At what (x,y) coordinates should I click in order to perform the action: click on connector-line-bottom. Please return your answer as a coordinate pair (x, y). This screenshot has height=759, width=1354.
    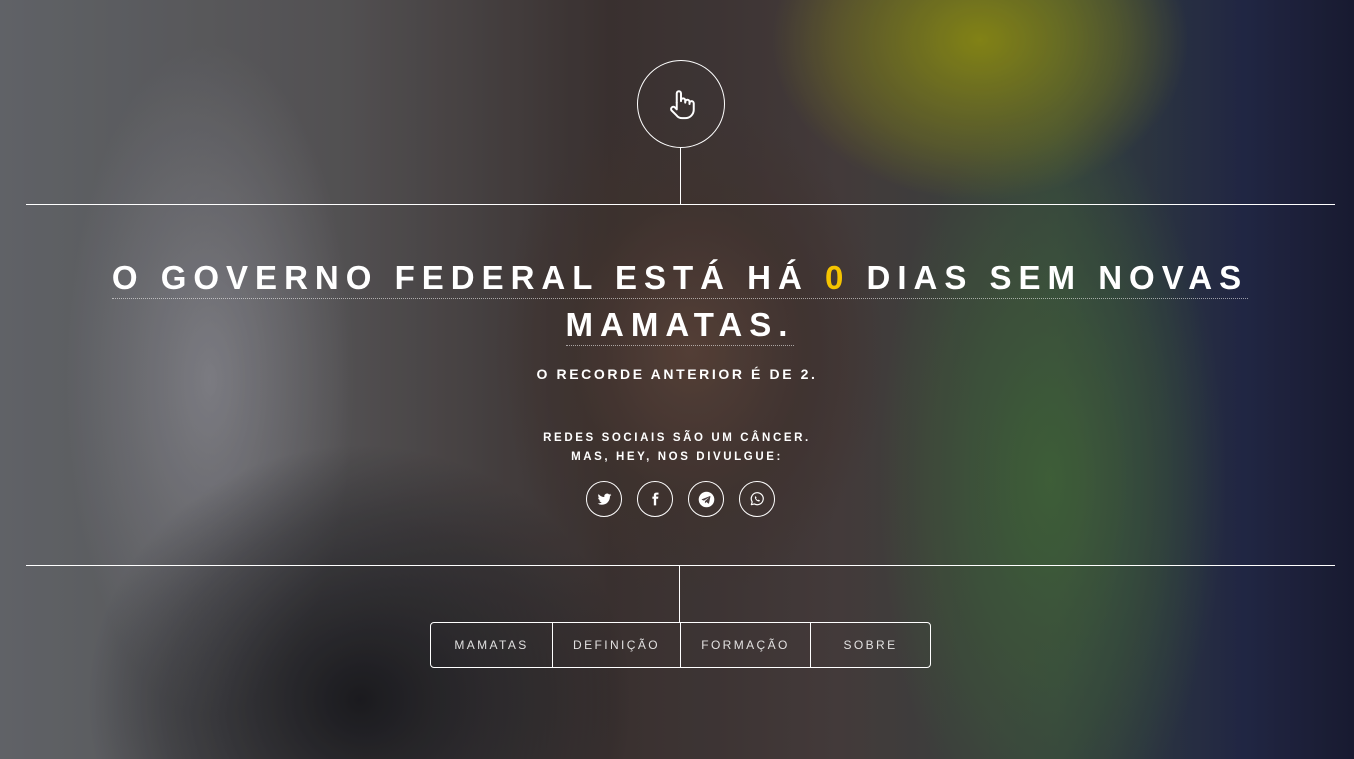
    Looking at the image, I should click on (679, 594).